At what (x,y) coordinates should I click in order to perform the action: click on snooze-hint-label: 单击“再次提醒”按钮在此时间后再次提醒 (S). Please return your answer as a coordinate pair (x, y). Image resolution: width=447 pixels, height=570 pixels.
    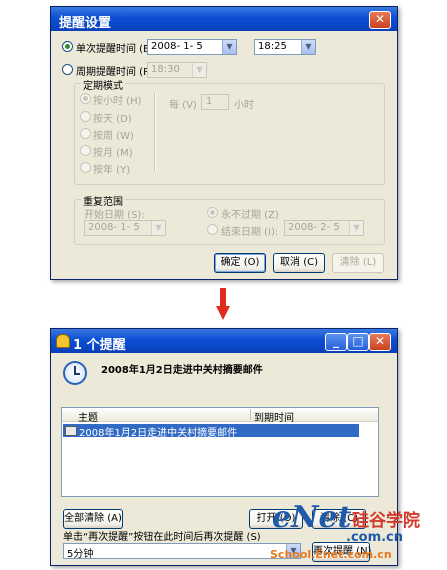
    Looking at the image, I should click on (162, 537).